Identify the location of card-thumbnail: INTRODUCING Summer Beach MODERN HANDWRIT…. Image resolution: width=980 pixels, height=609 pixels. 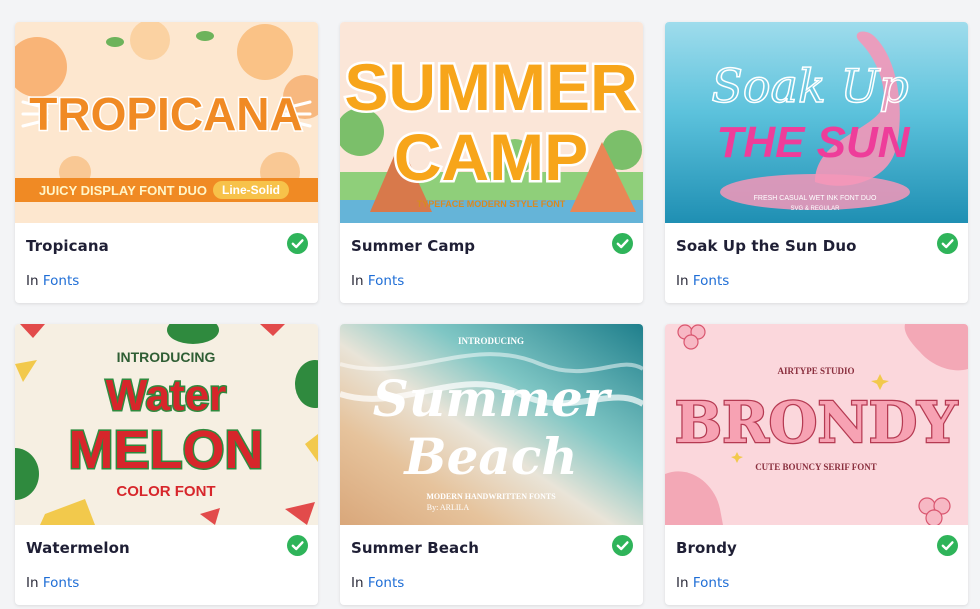
(491, 424).